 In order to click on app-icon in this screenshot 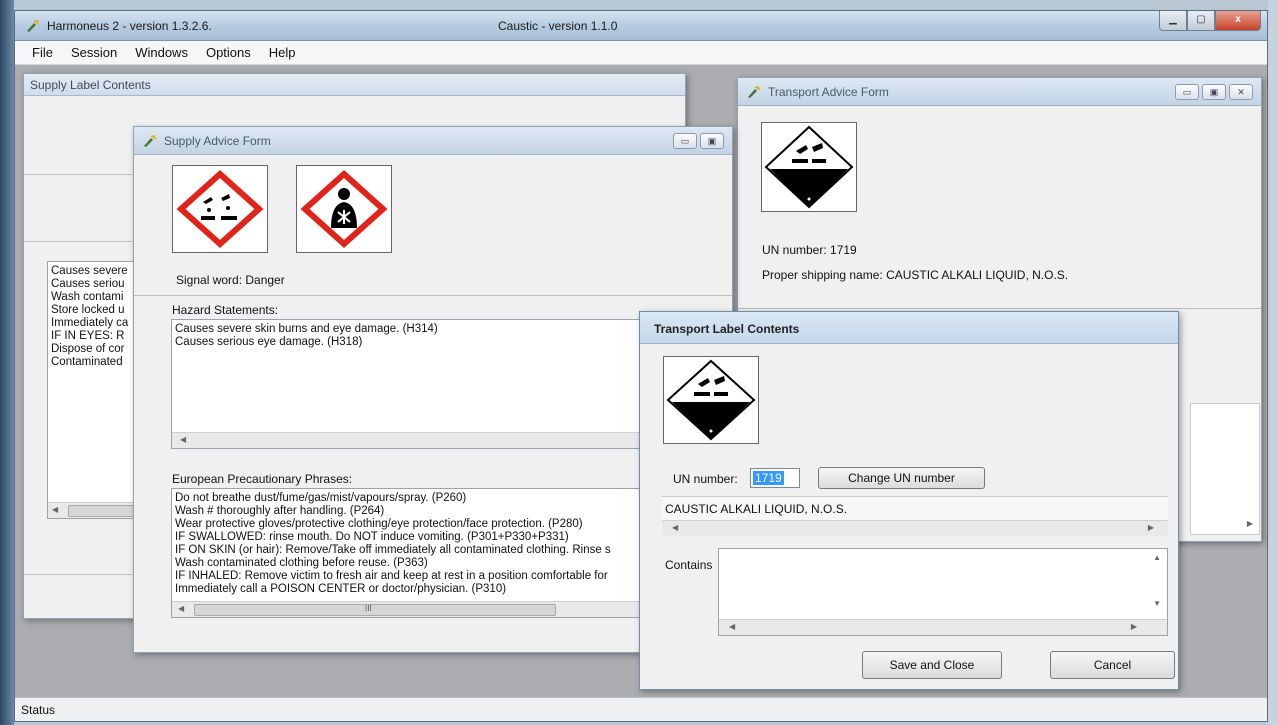, I will do `click(33, 26)`.